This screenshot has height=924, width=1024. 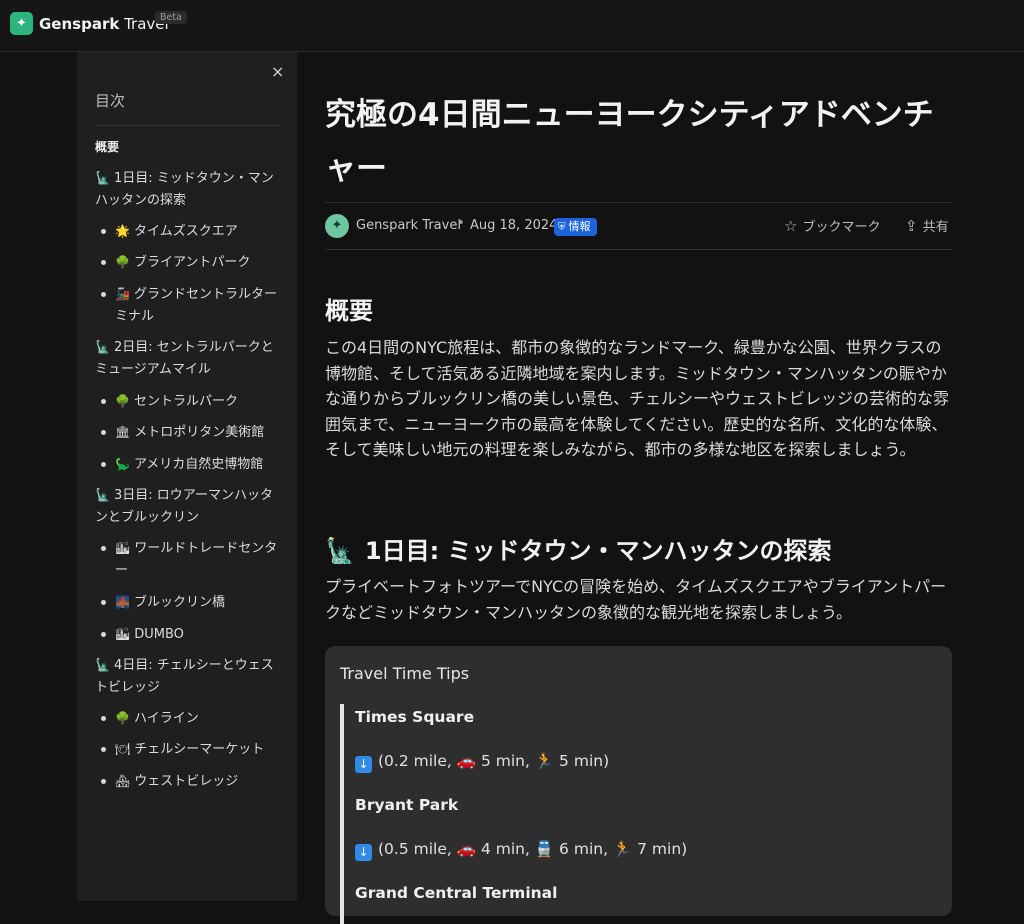 I want to click on toc-item-west-village: 🏘 ウェストビレッジ, so click(x=197, y=781).